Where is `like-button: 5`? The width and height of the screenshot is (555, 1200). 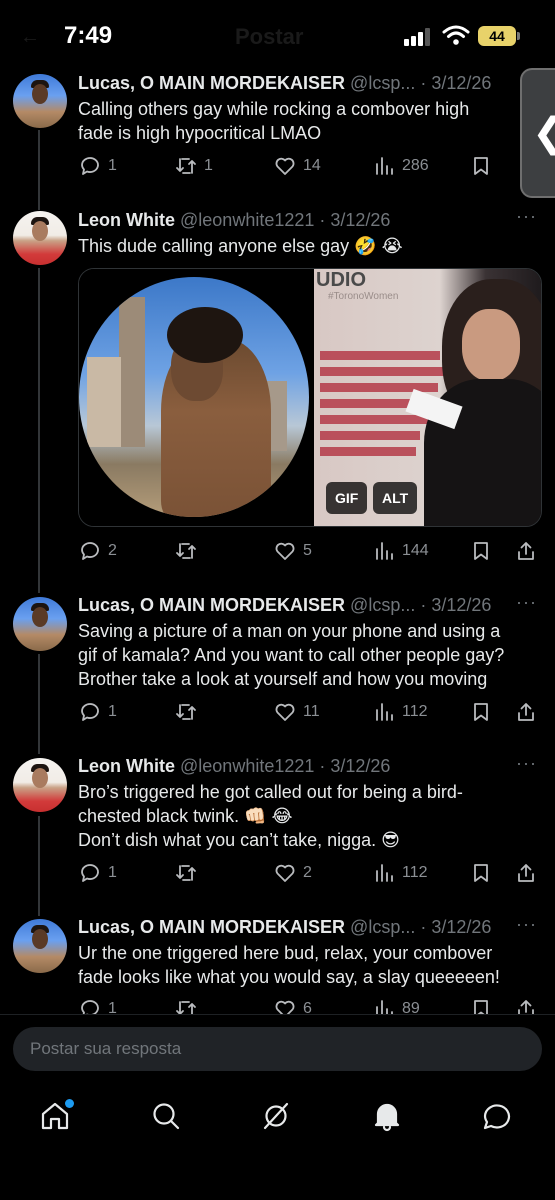 like-button: 5 is located at coordinates (292, 551).